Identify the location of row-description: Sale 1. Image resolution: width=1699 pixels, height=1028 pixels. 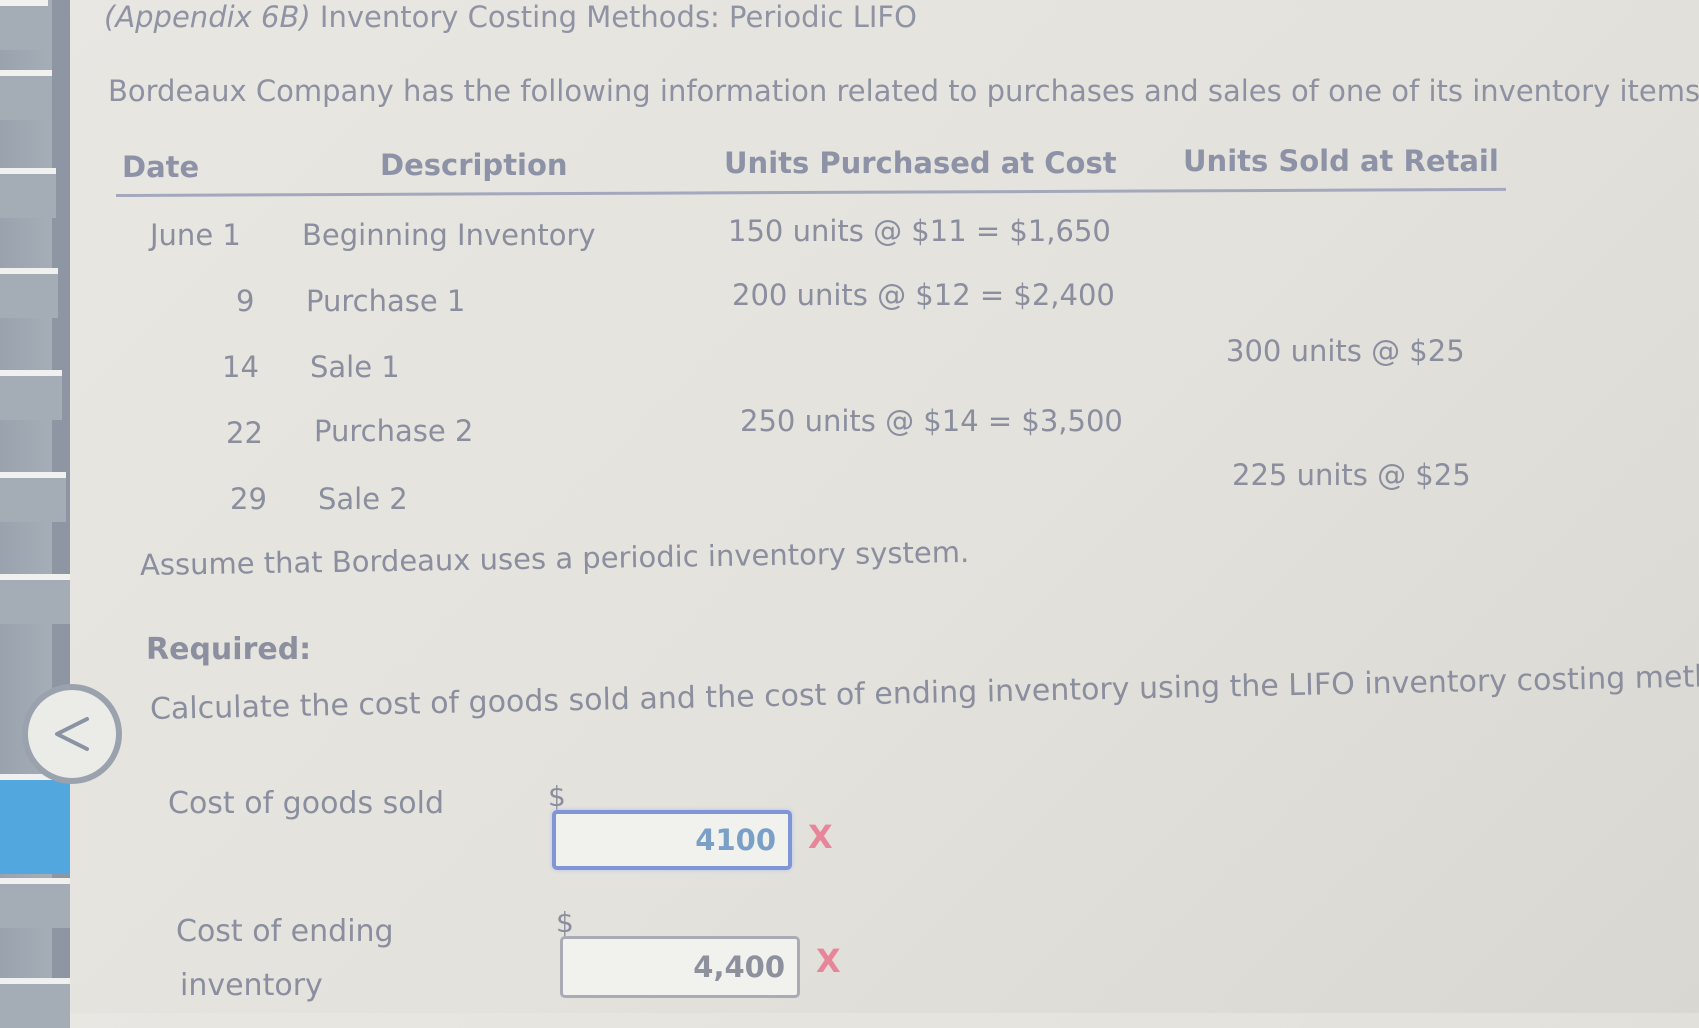
(355, 367).